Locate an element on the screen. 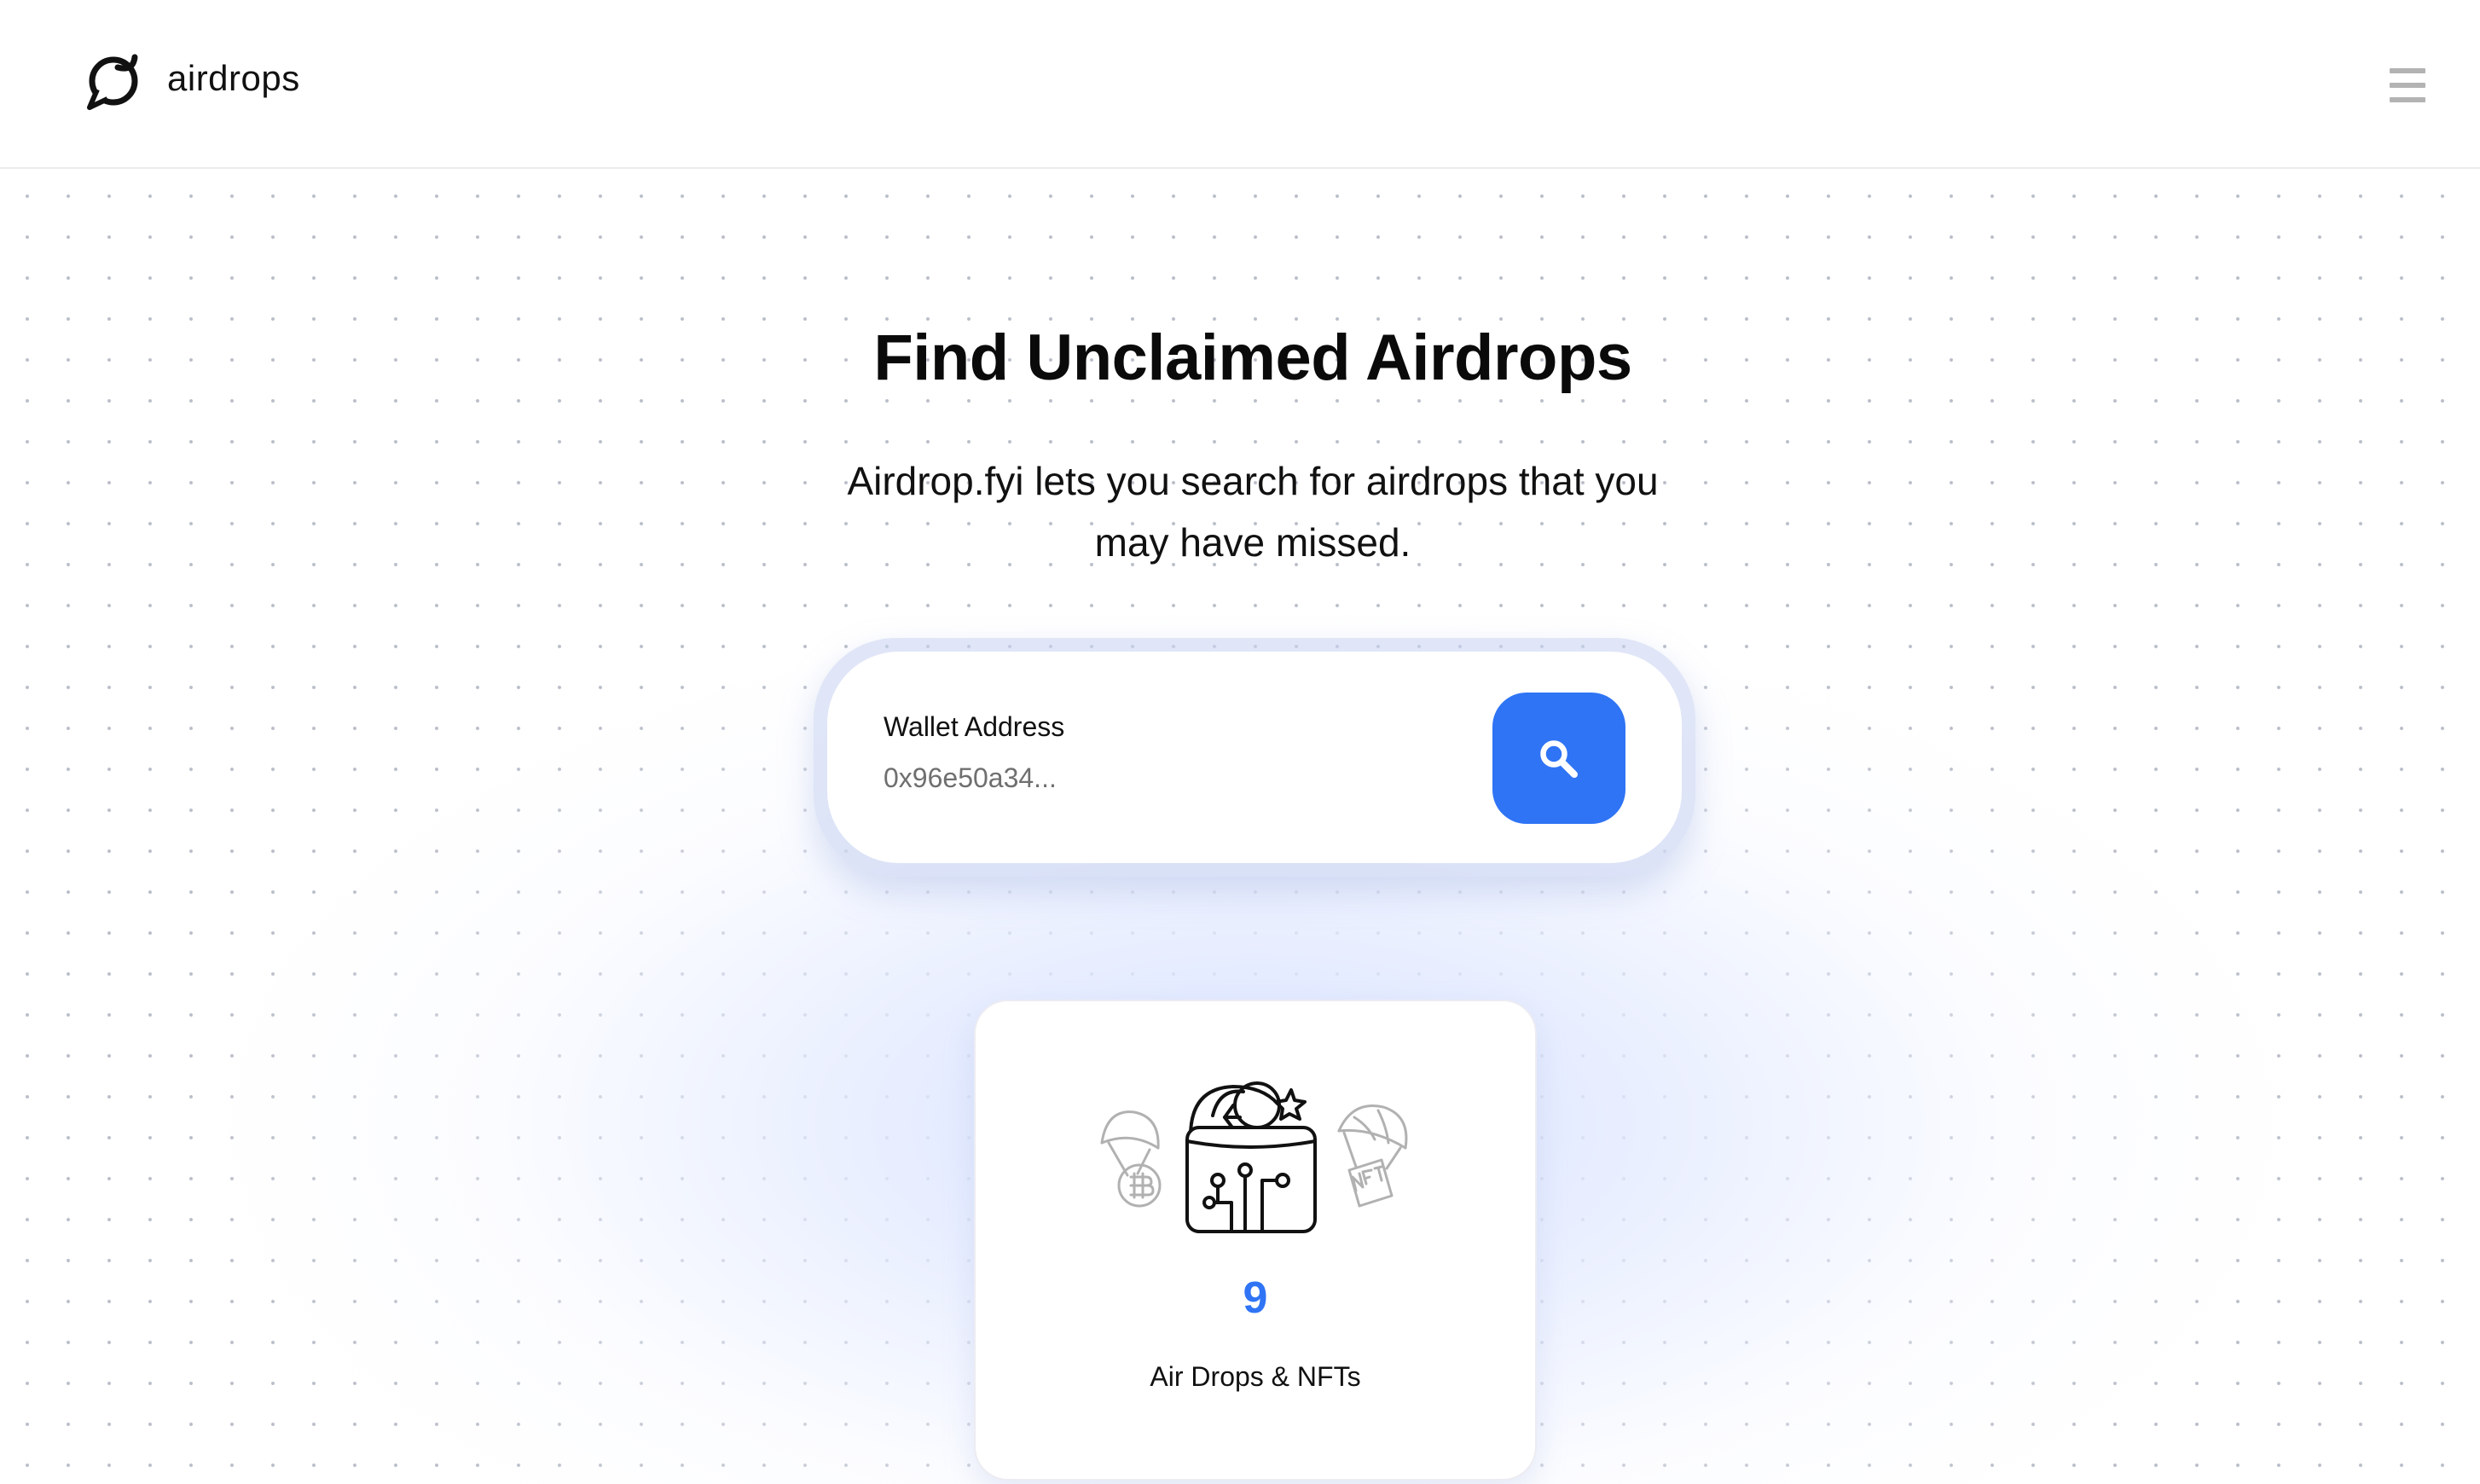 This screenshot has width=2480, height=1484. card-illustration is located at coordinates (1254, 1157).